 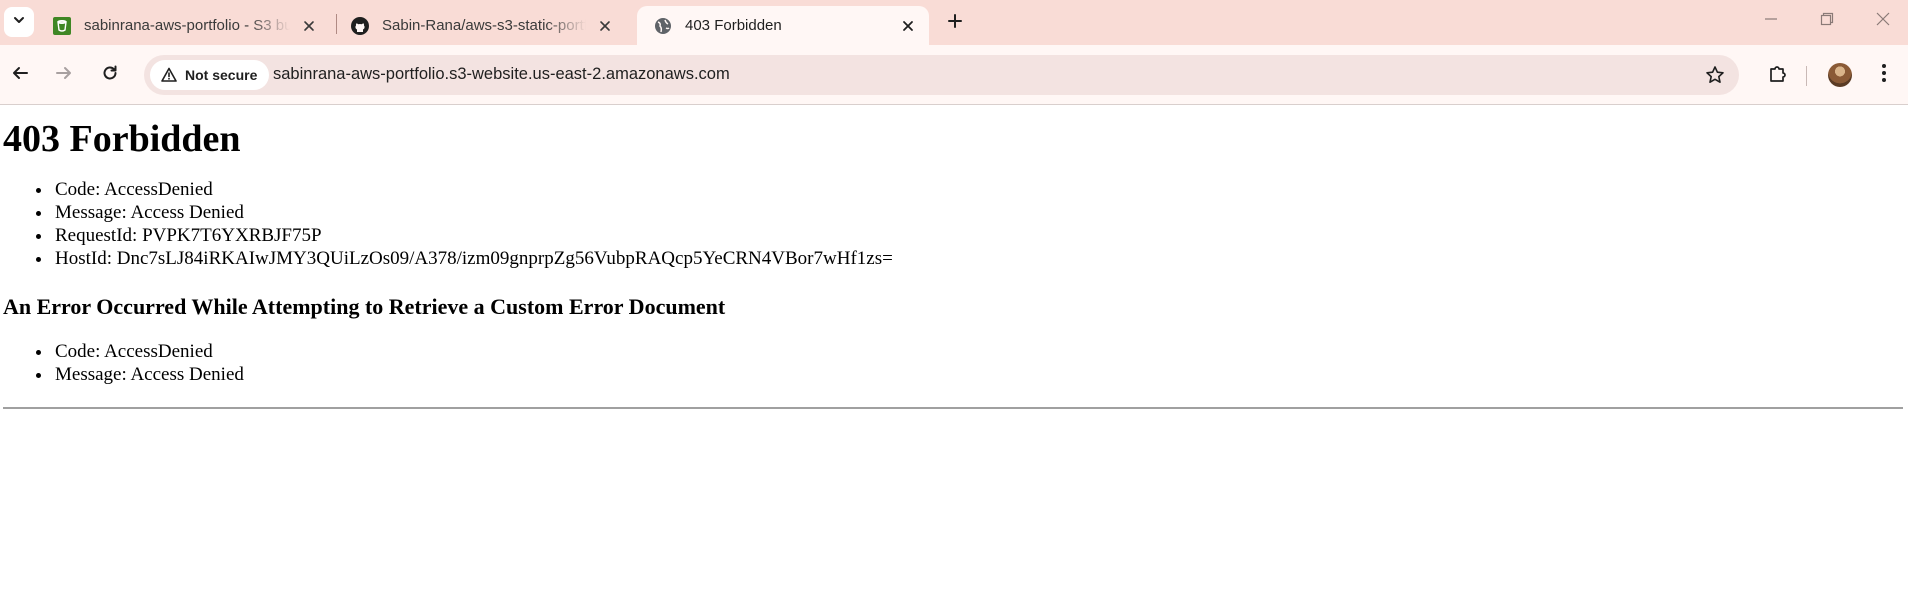 I want to click on arrow-left-icon, so click(x=20, y=75).